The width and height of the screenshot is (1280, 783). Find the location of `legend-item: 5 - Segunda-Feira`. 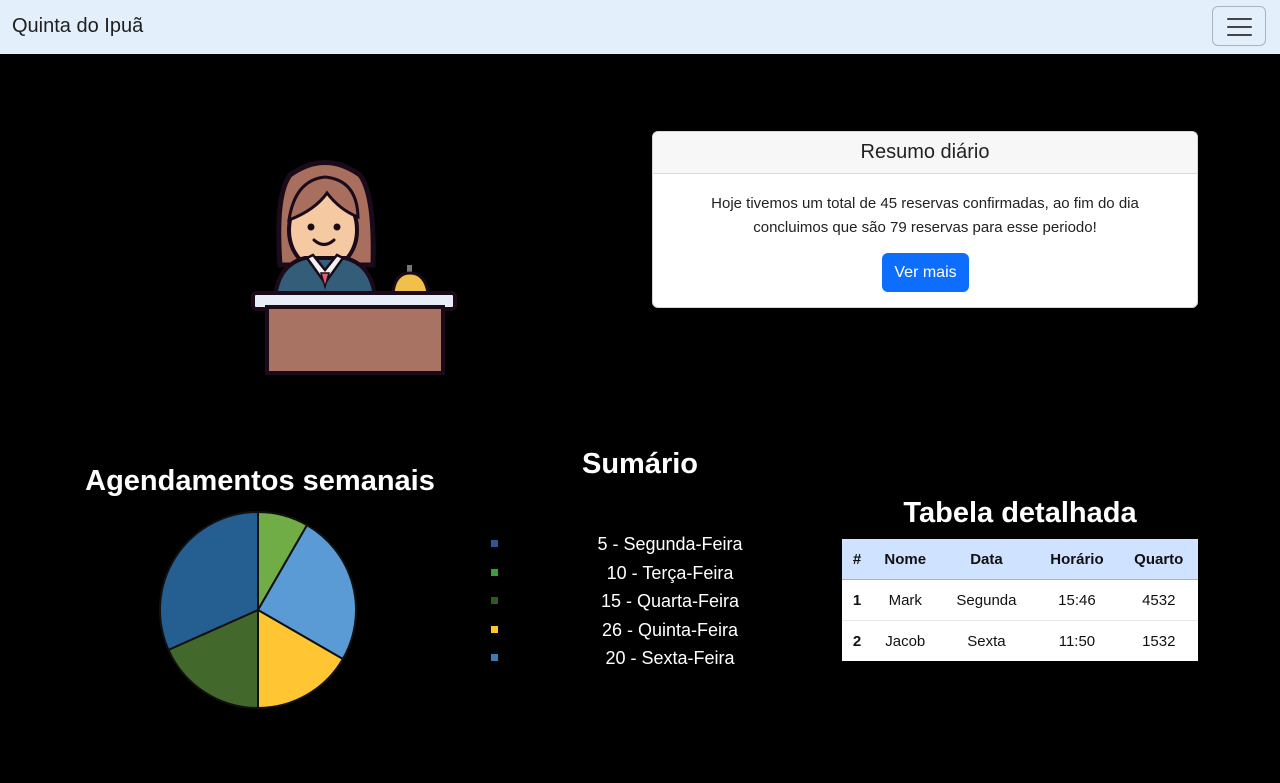

legend-item: 5 - Segunda-Feira is located at coordinates (645, 546).